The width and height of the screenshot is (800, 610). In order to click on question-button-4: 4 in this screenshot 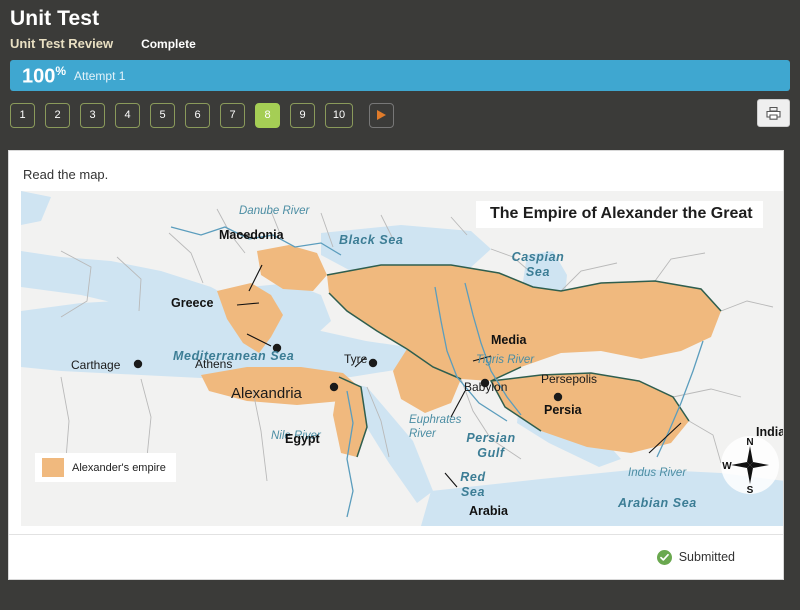, I will do `click(127, 115)`.